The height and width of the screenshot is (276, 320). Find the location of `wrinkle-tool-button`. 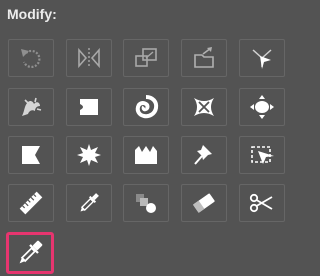

wrinkle-tool-button is located at coordinates (146, 155).